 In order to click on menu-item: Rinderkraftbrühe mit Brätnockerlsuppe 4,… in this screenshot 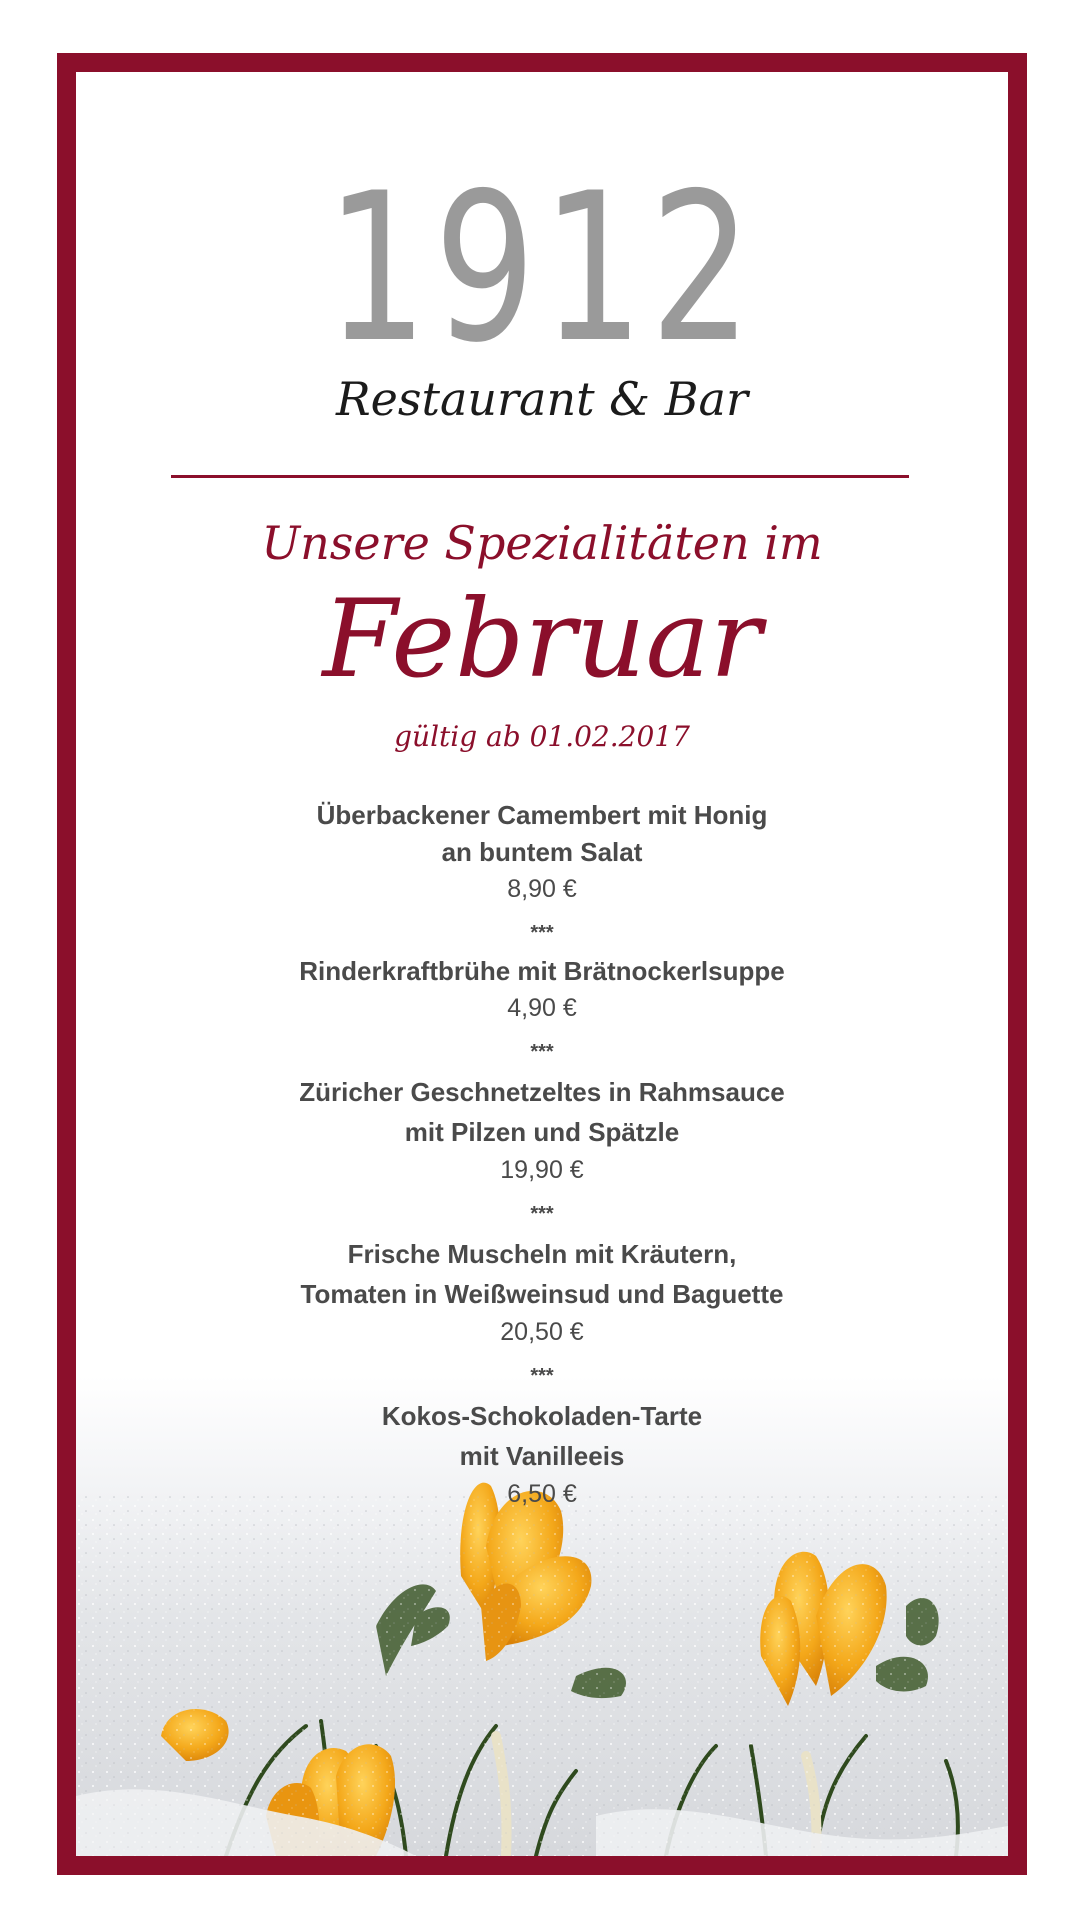, I will do `click(542, 989)`.